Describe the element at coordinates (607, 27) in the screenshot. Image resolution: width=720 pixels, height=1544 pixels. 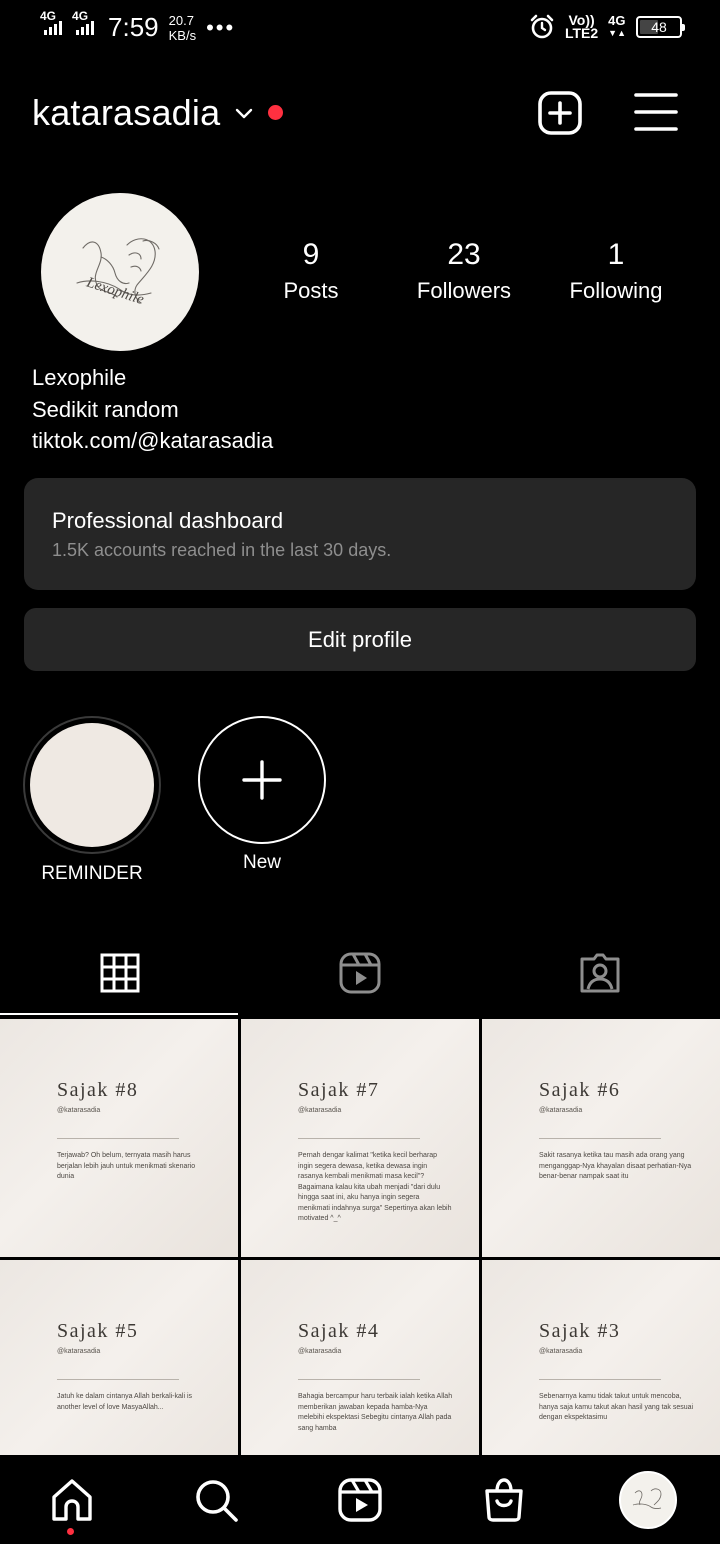
I see `status-right: Vo)) LTE2 4G ▼▲ 48` at that location.